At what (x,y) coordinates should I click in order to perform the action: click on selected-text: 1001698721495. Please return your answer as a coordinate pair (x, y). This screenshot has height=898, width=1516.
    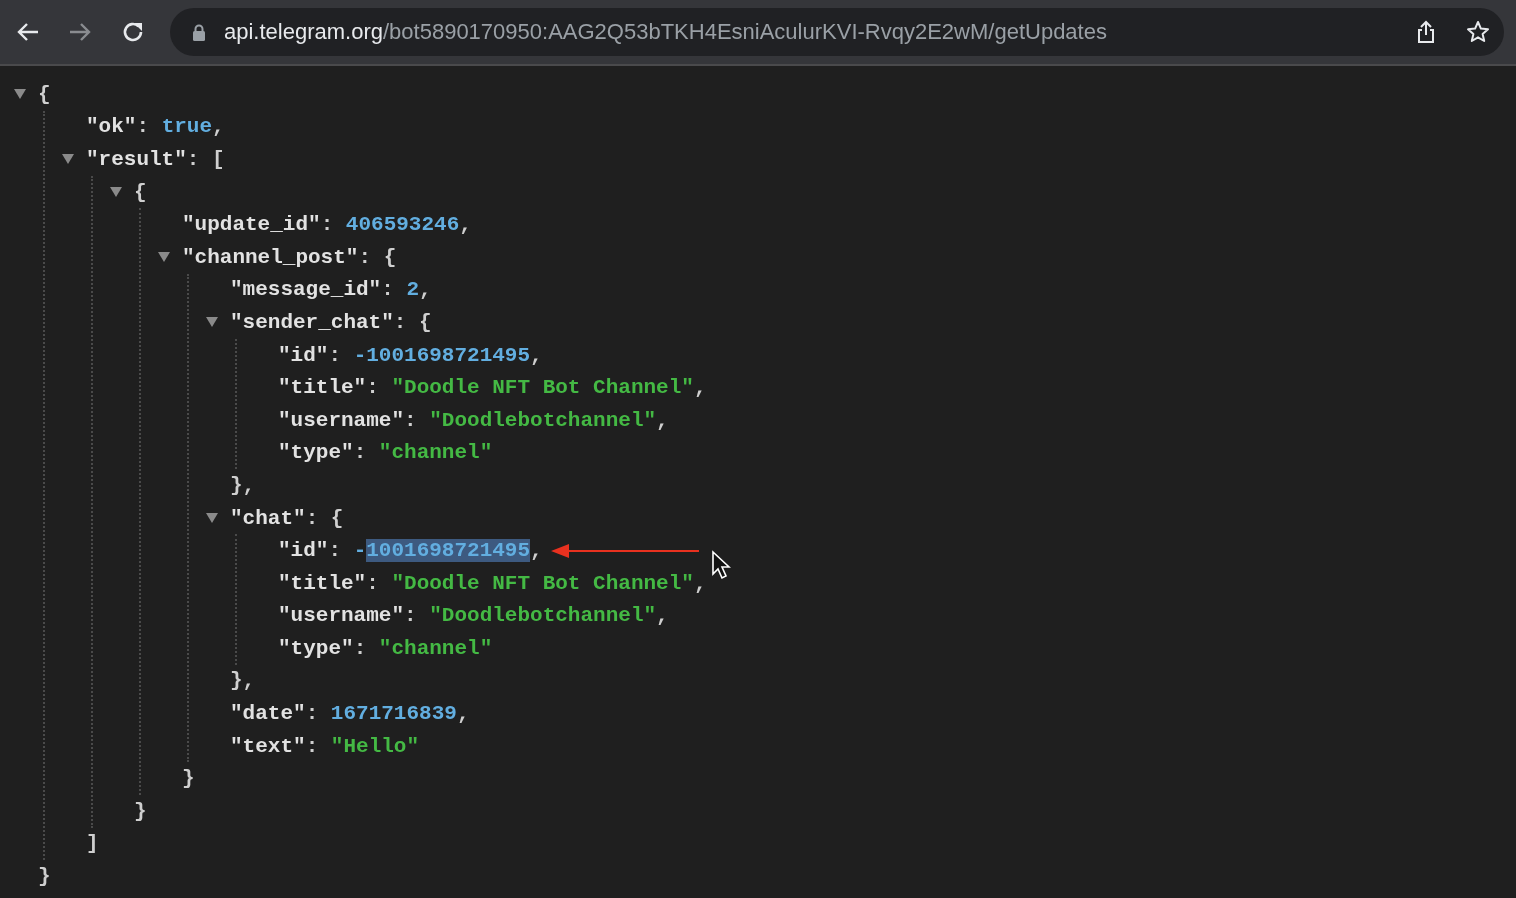
    Looking at the image, I should click on (448, 551).